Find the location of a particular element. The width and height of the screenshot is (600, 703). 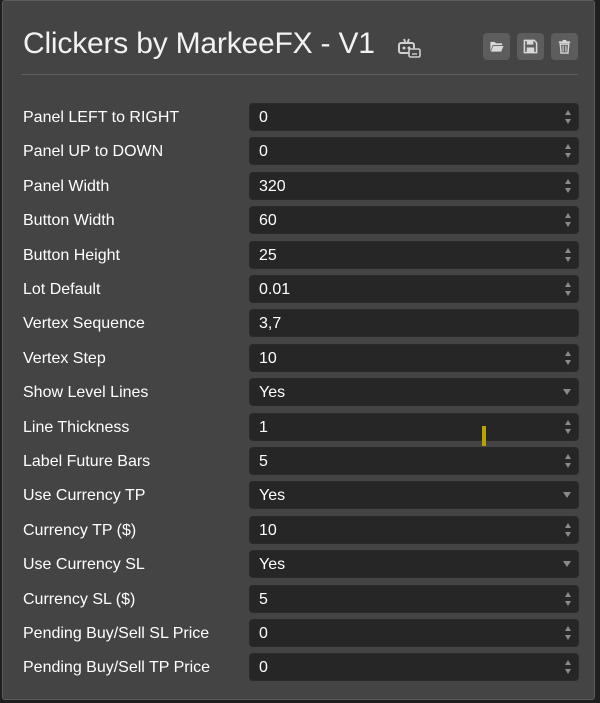

setting-number-input: 320 is located at coordinates (414, 186).